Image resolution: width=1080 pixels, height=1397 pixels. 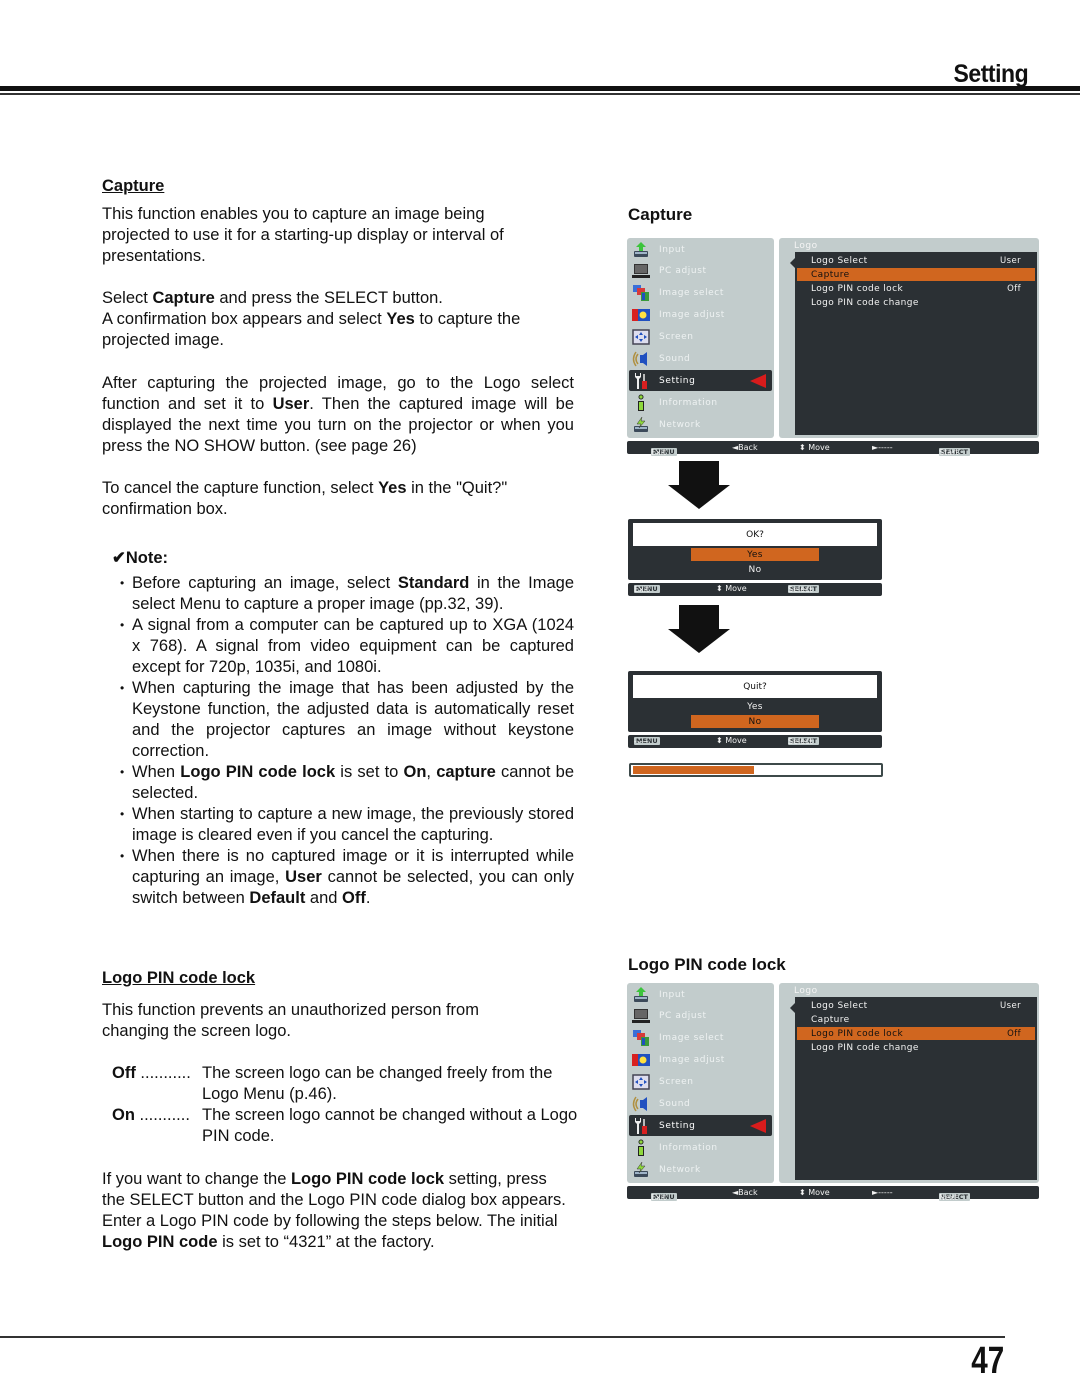 I want to click on footer-next: ►-----, so click(x=882, y=1192).